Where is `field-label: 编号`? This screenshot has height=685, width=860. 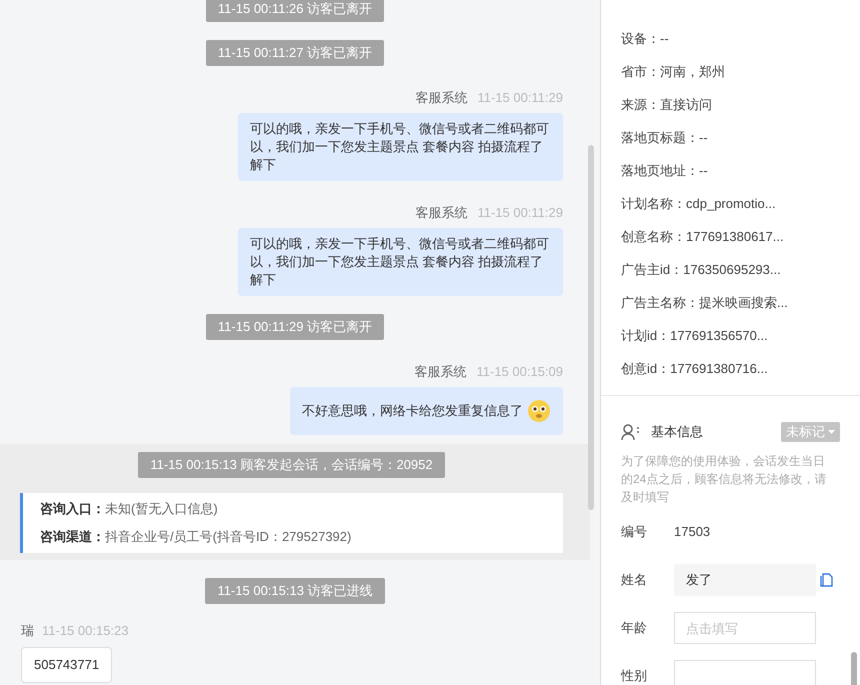
field-label: 编号 is located at coordinates (634, 532).